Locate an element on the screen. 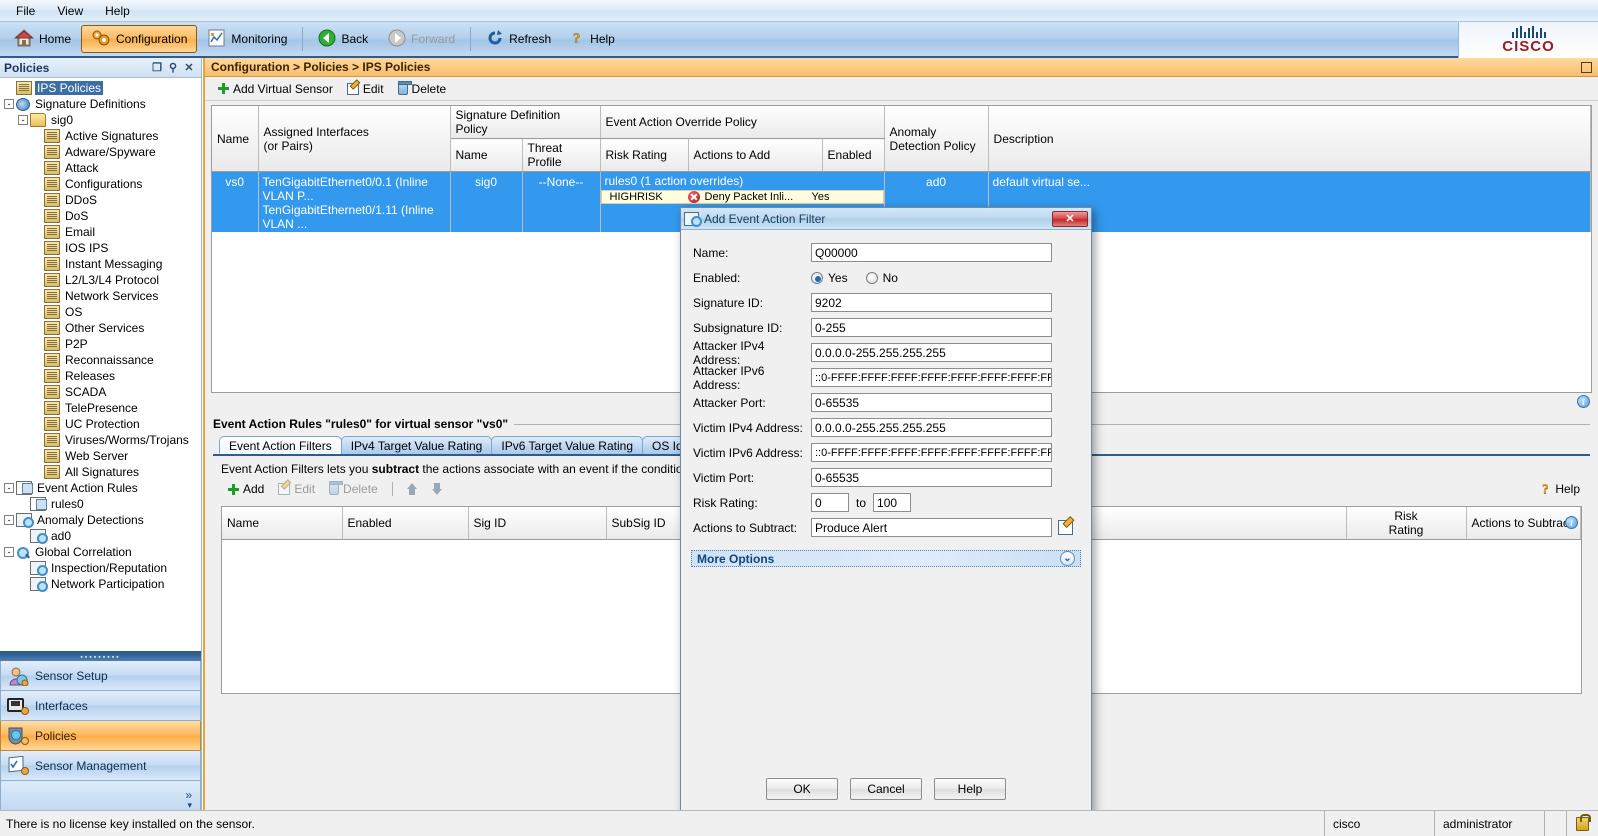 This screenshot has width=1598, height=836. tree-item-ad0: ad0 is located at coordinates (100, 536).